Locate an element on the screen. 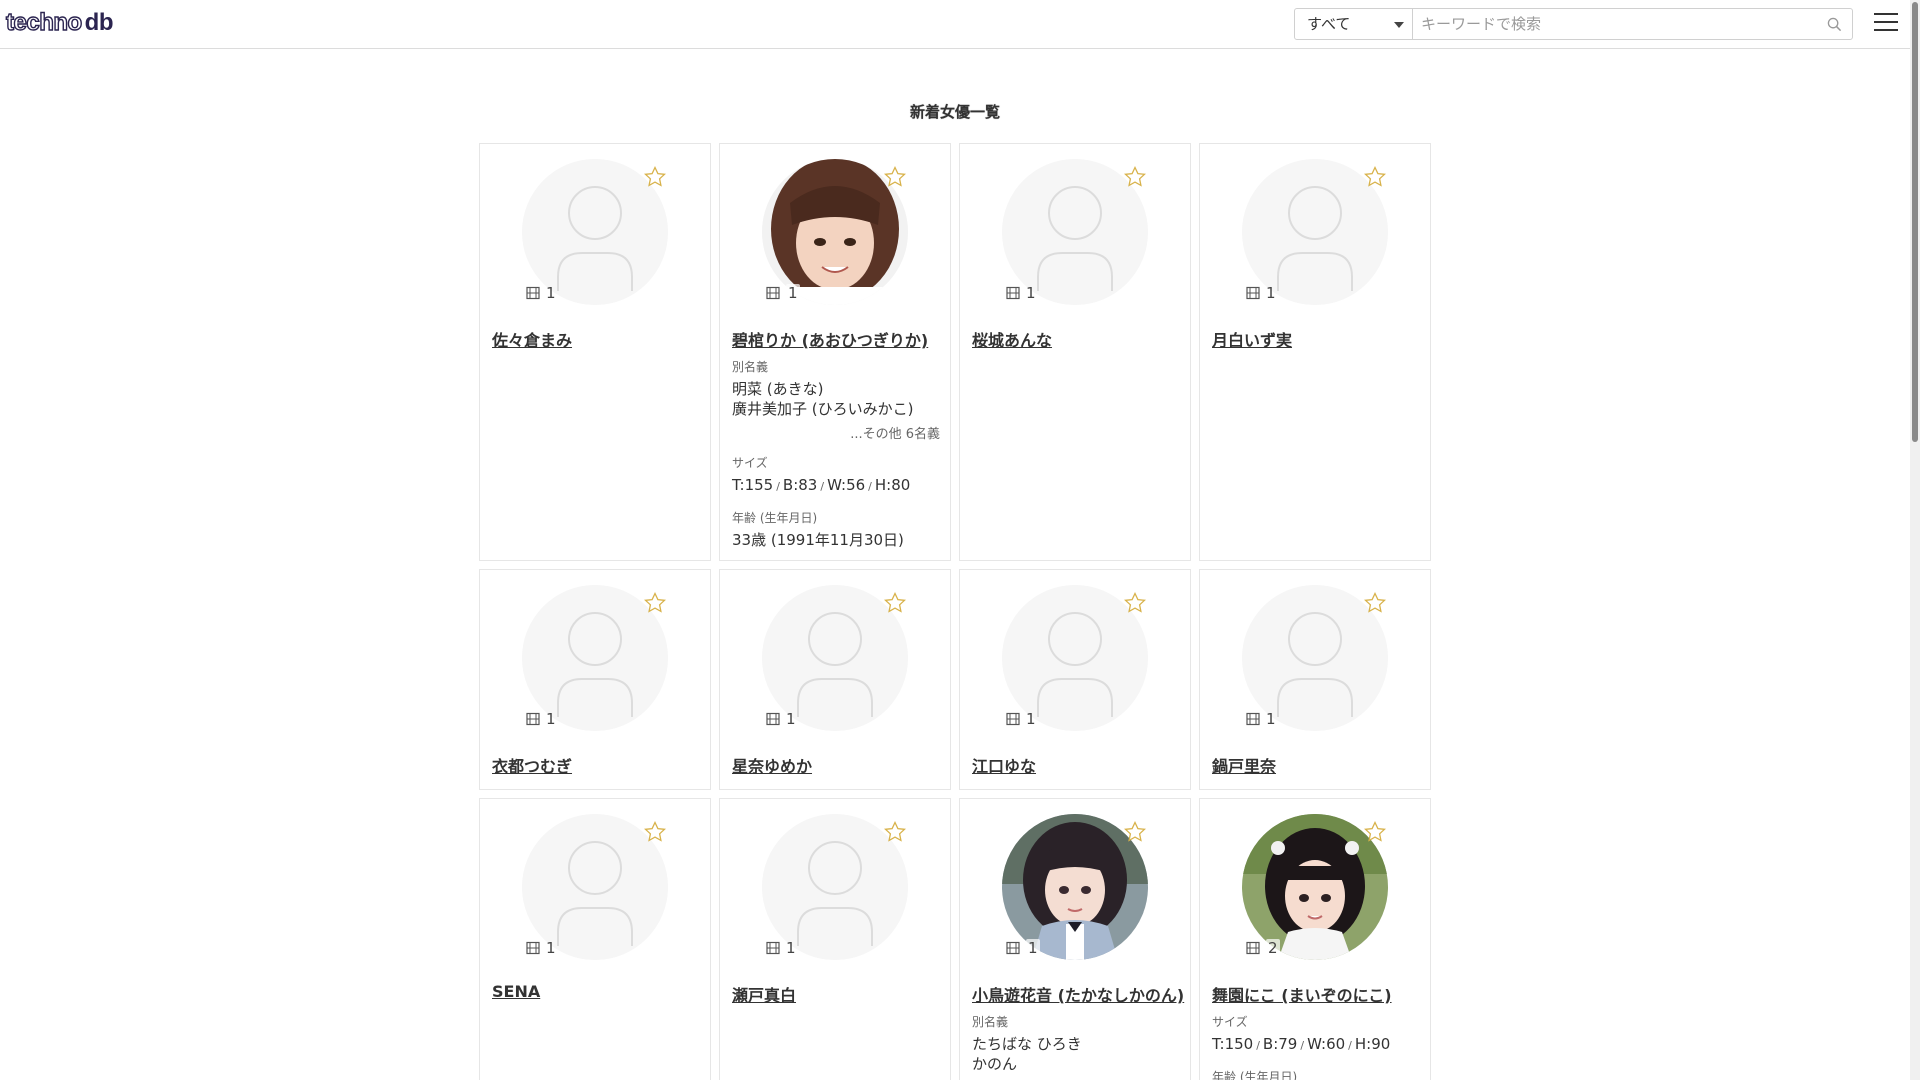 Image resolution: width=1920 pixels, height=1080 pixels. site-logo: techno db is located at coordinates (59, 23).